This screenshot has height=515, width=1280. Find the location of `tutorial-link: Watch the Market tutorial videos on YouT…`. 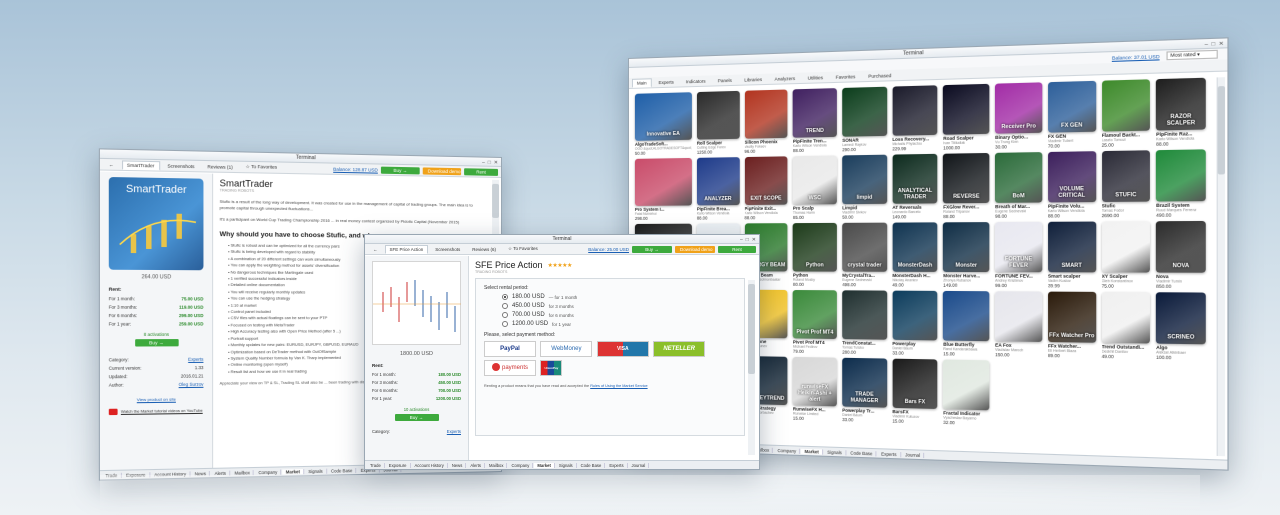

tutorial-link: Watch the Market tutorial videos on YouT… is located at coordinates (162, 411).